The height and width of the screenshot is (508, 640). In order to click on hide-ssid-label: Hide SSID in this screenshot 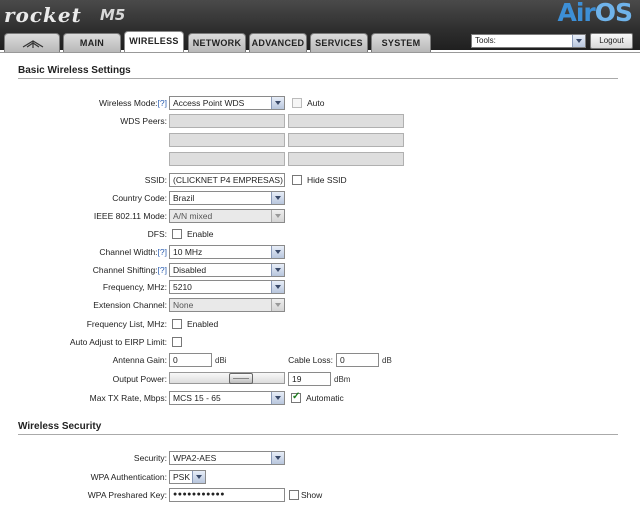, I will do `click(327, 180)`.